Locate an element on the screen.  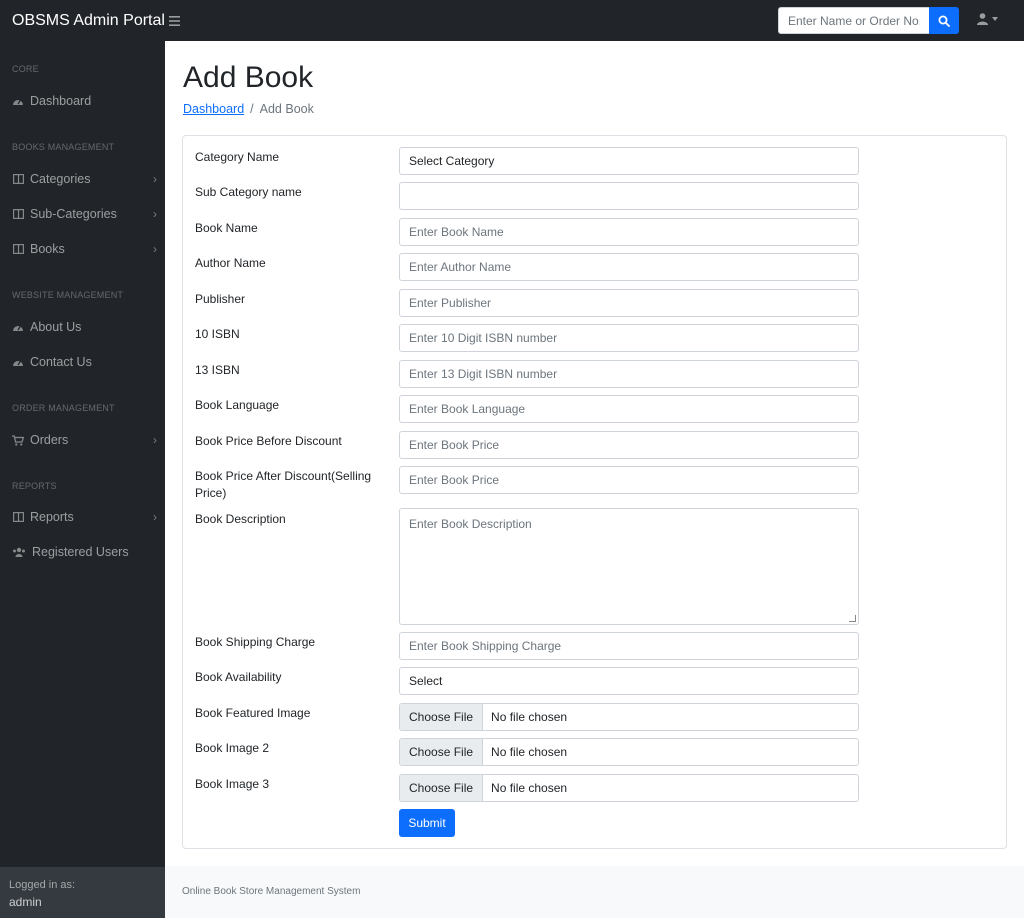
publisher-label: Publisher is located at coordinates (220, 299).